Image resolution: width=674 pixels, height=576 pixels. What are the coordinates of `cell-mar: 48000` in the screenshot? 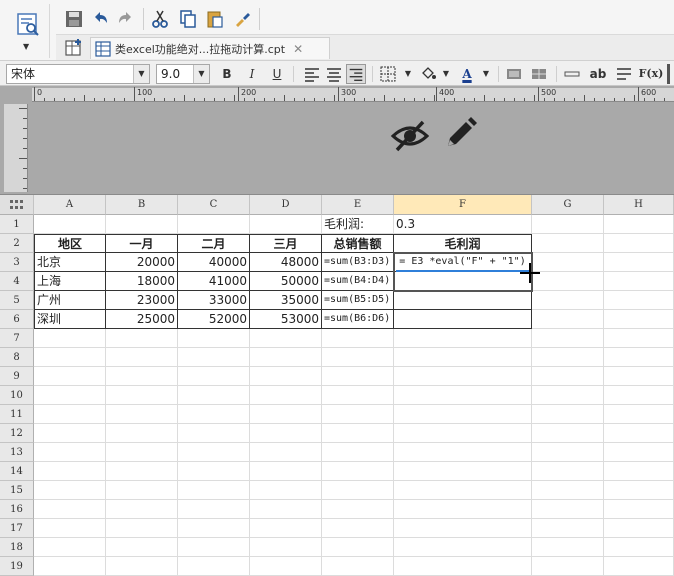 It's located at (286, 262).